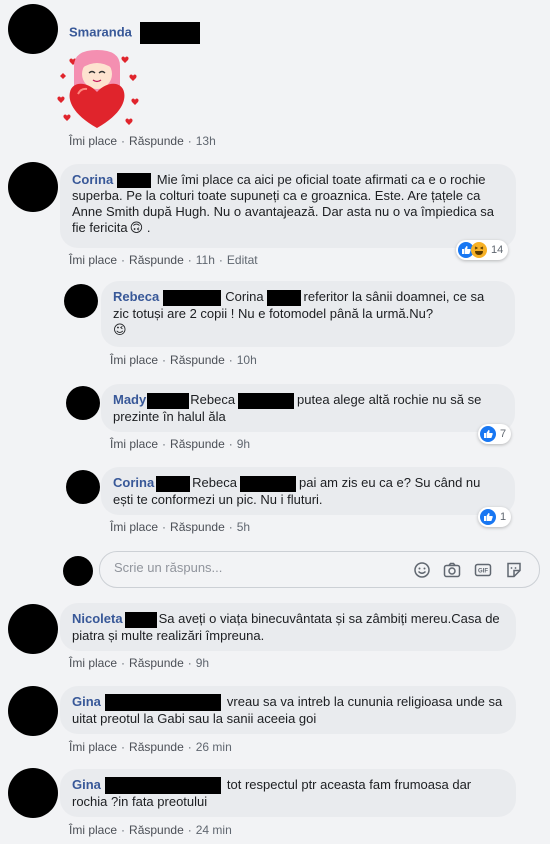 This screenshot has height=844, width=550. I want to click on reaction-summary: 1, so click(495, 517).